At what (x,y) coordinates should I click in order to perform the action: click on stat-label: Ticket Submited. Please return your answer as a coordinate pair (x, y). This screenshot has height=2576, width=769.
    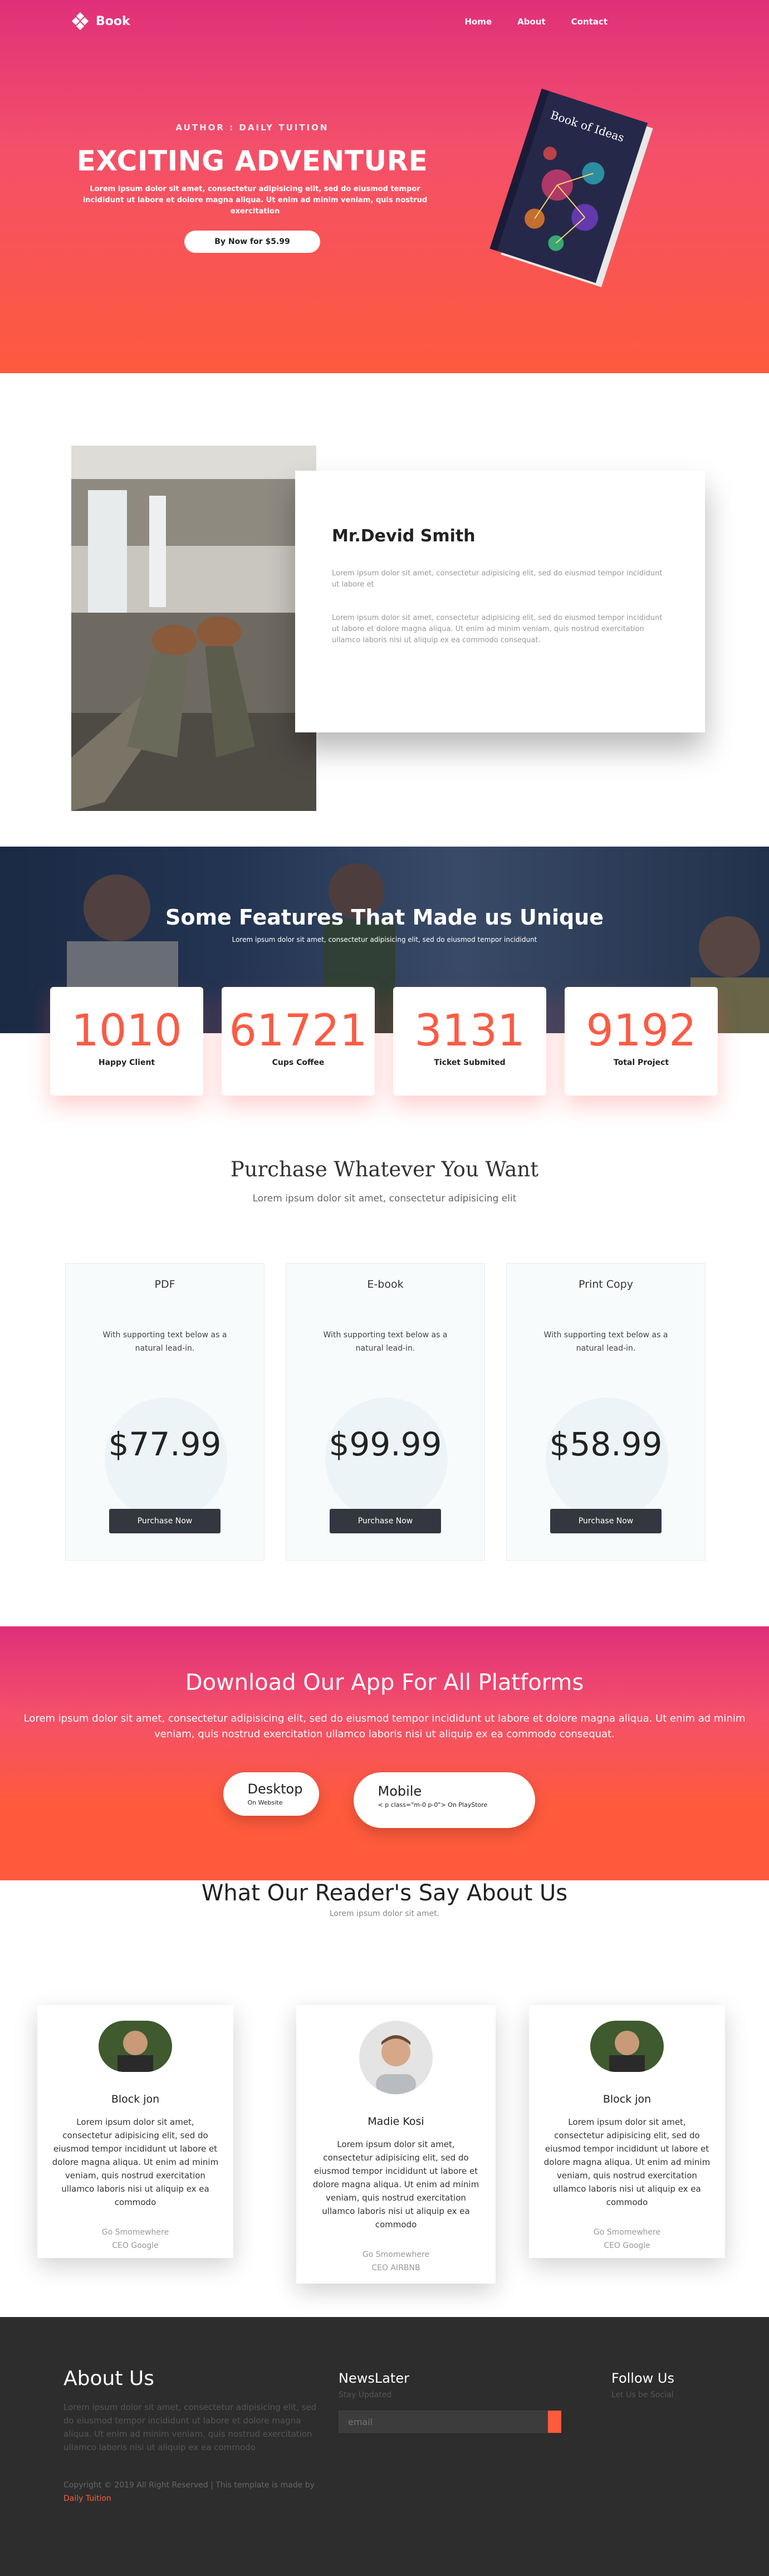
    Looking at the image, I should click on (470, 1062).